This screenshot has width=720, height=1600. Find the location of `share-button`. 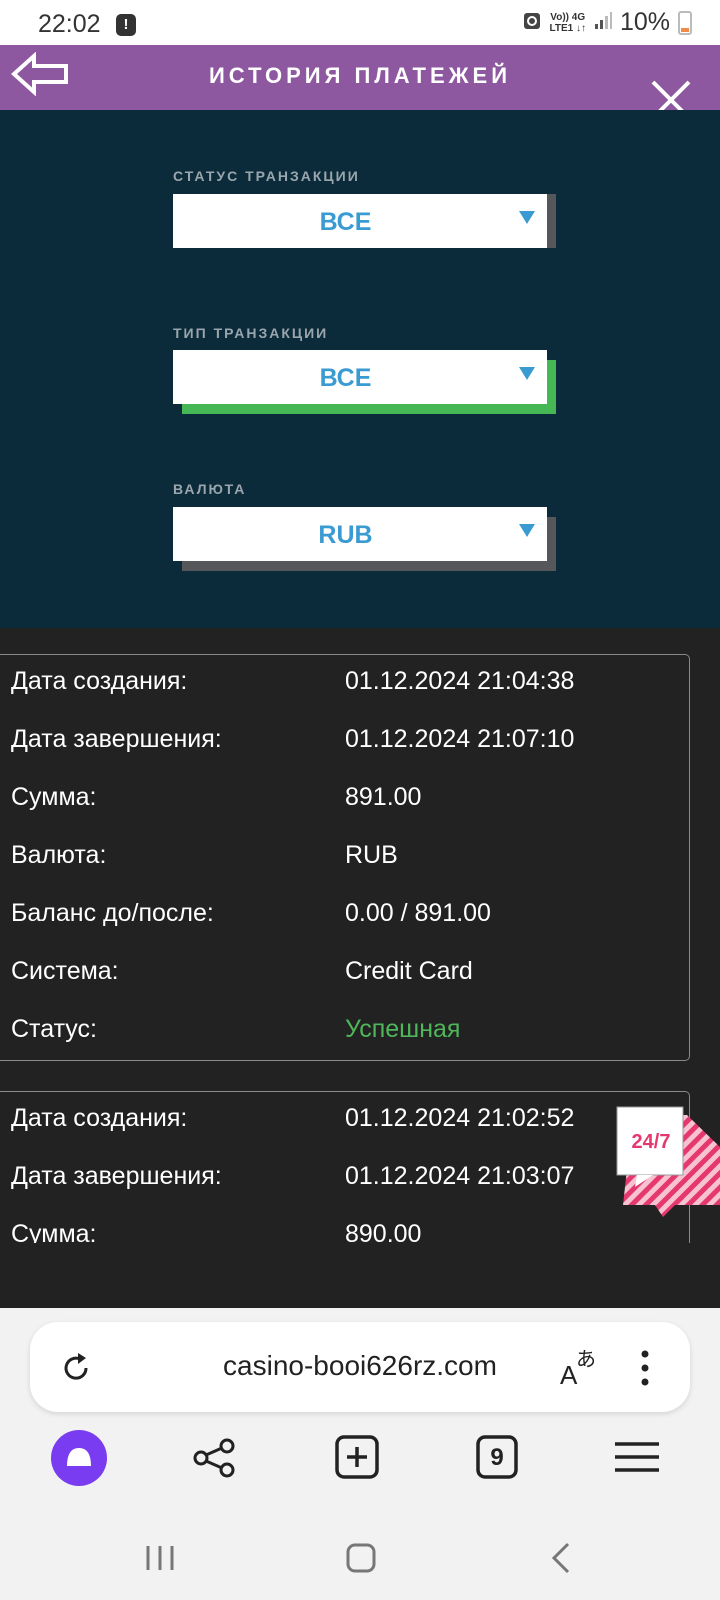

share-button is located at coordinates (217, 1458).